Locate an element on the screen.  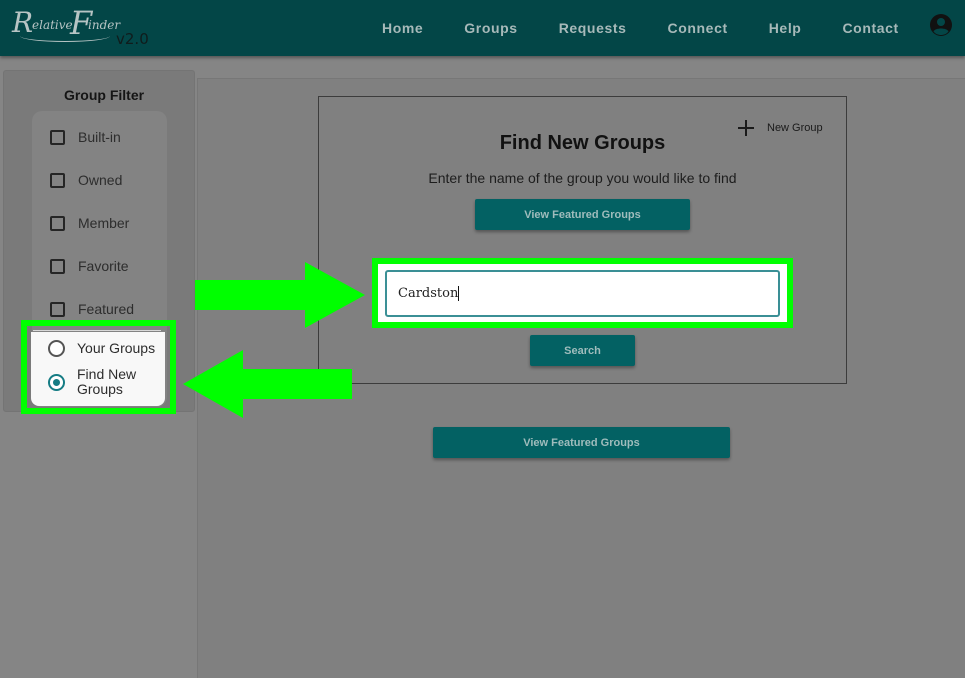
member-label: Member is located at coordinates (104, 223).